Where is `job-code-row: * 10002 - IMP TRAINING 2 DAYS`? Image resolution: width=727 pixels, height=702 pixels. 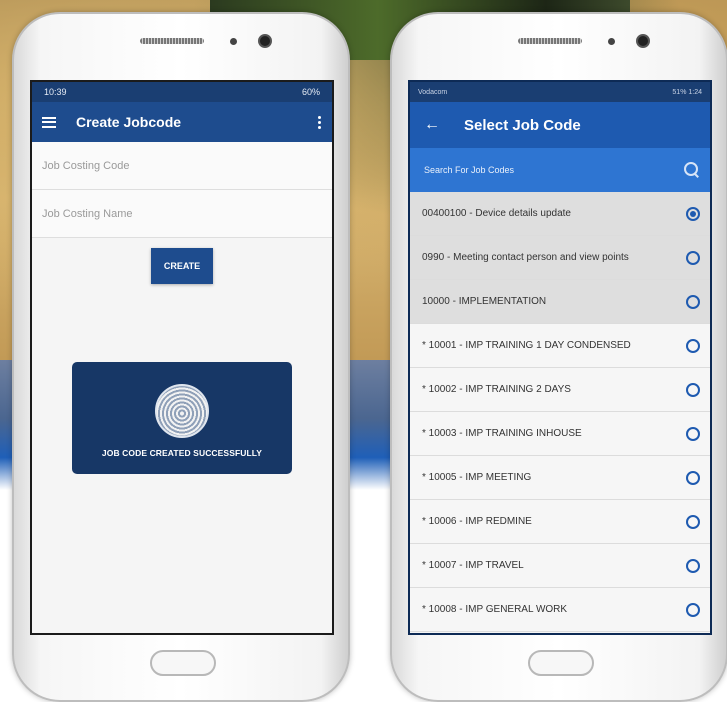
job-code-row: * 10002 - IMP TRAINING 2 DAYS is located at coordinates (560, 390).